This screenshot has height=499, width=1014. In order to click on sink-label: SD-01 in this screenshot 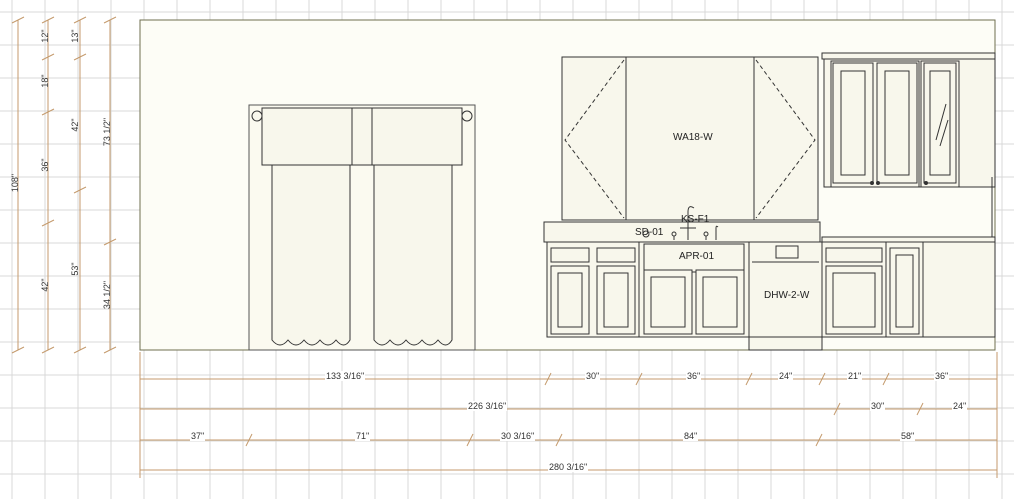, I will do `click(649, 232)`.